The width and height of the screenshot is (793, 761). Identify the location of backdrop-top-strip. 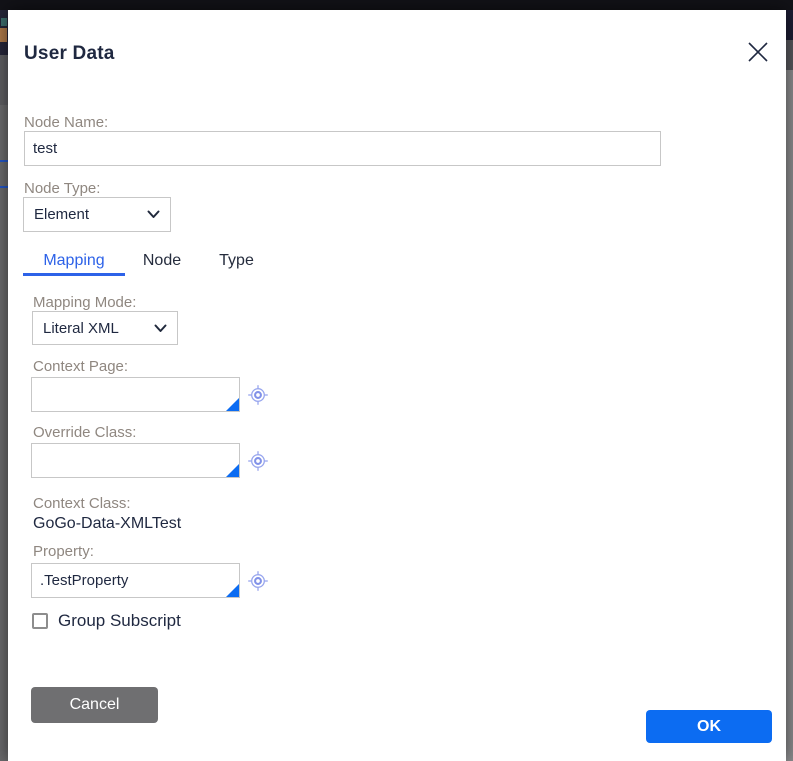
(396, 5).